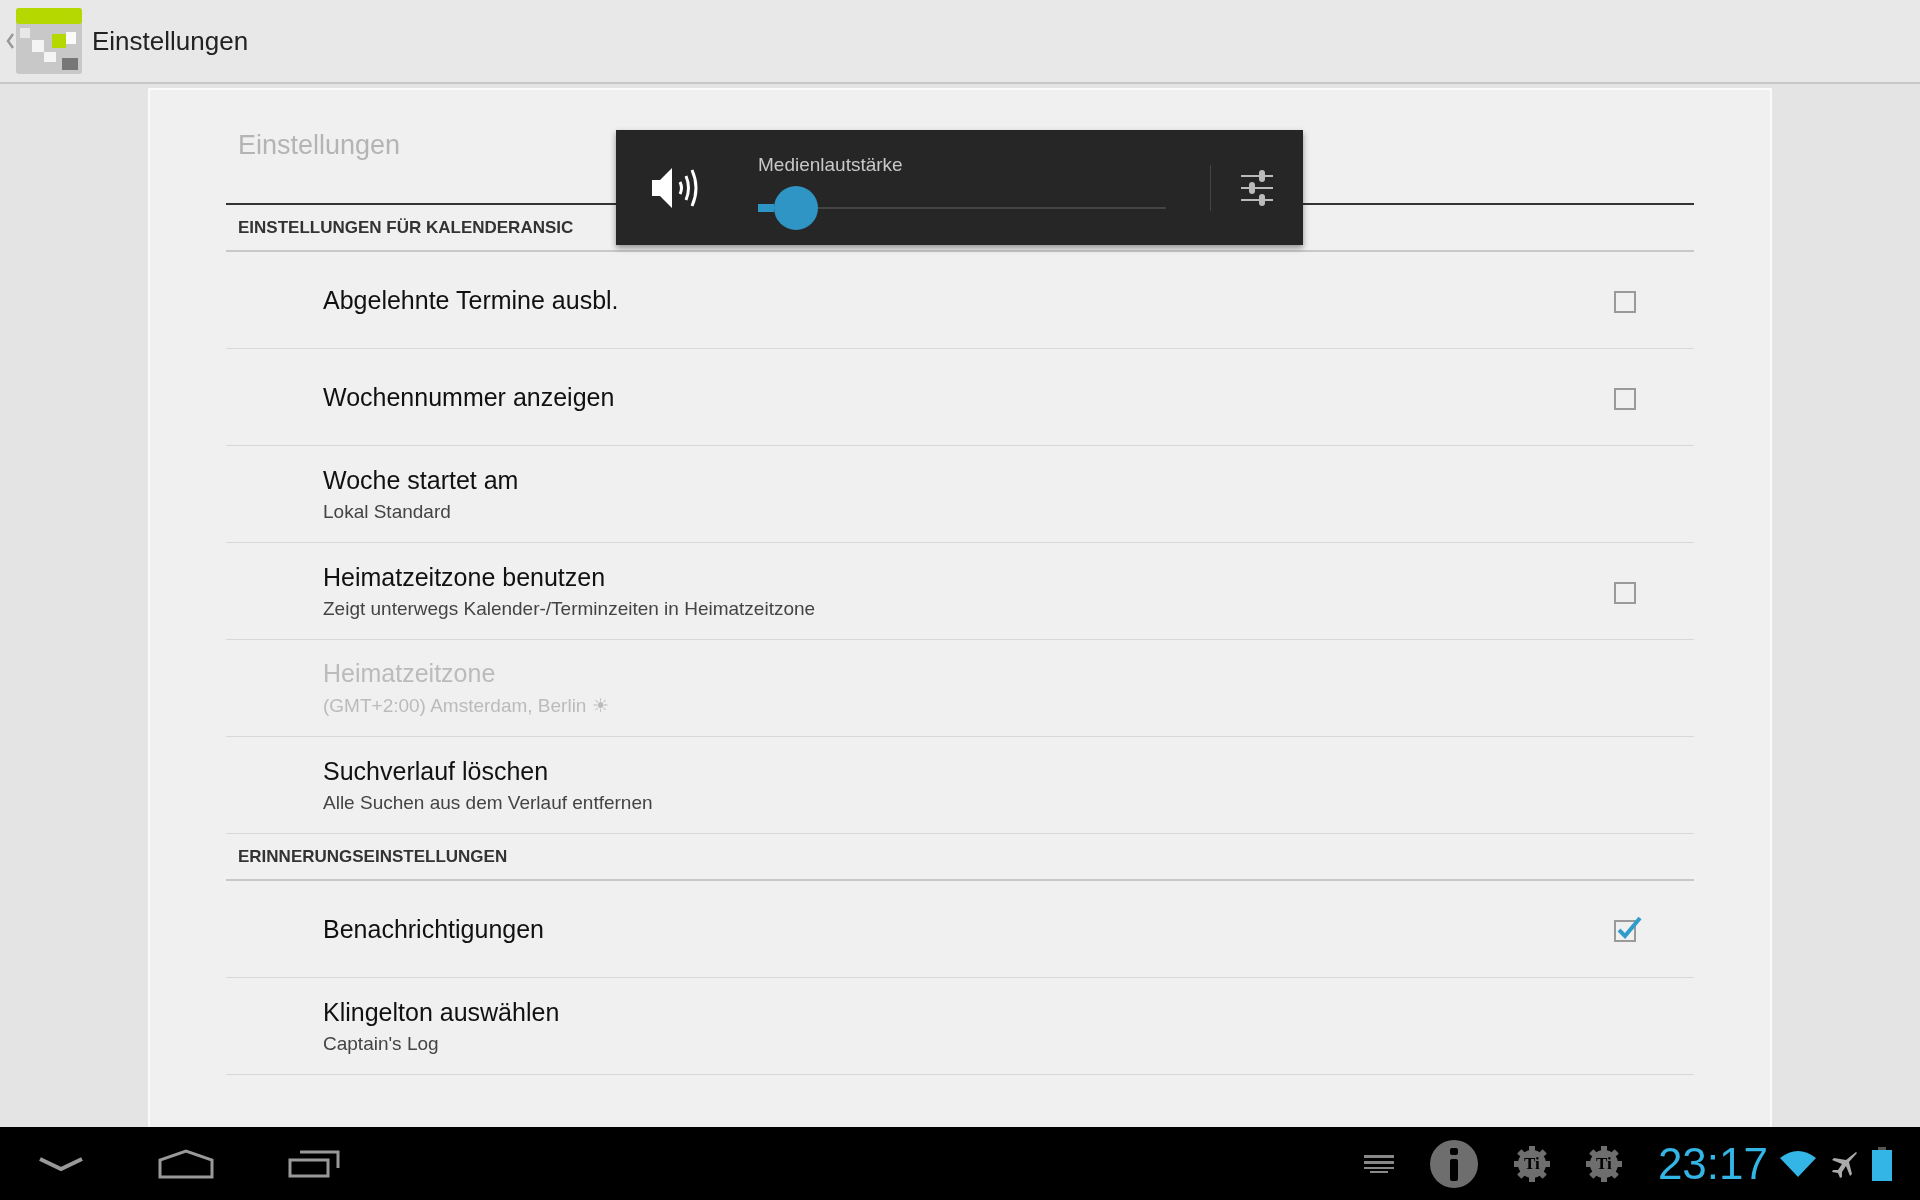  I want to click on setting-title: Benachrichtigungen, so click(434, 929).